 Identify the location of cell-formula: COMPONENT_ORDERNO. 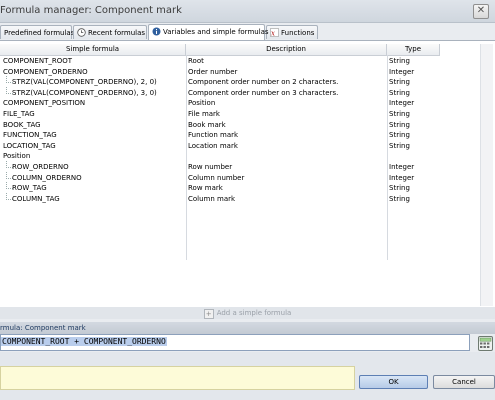
(45, 71).